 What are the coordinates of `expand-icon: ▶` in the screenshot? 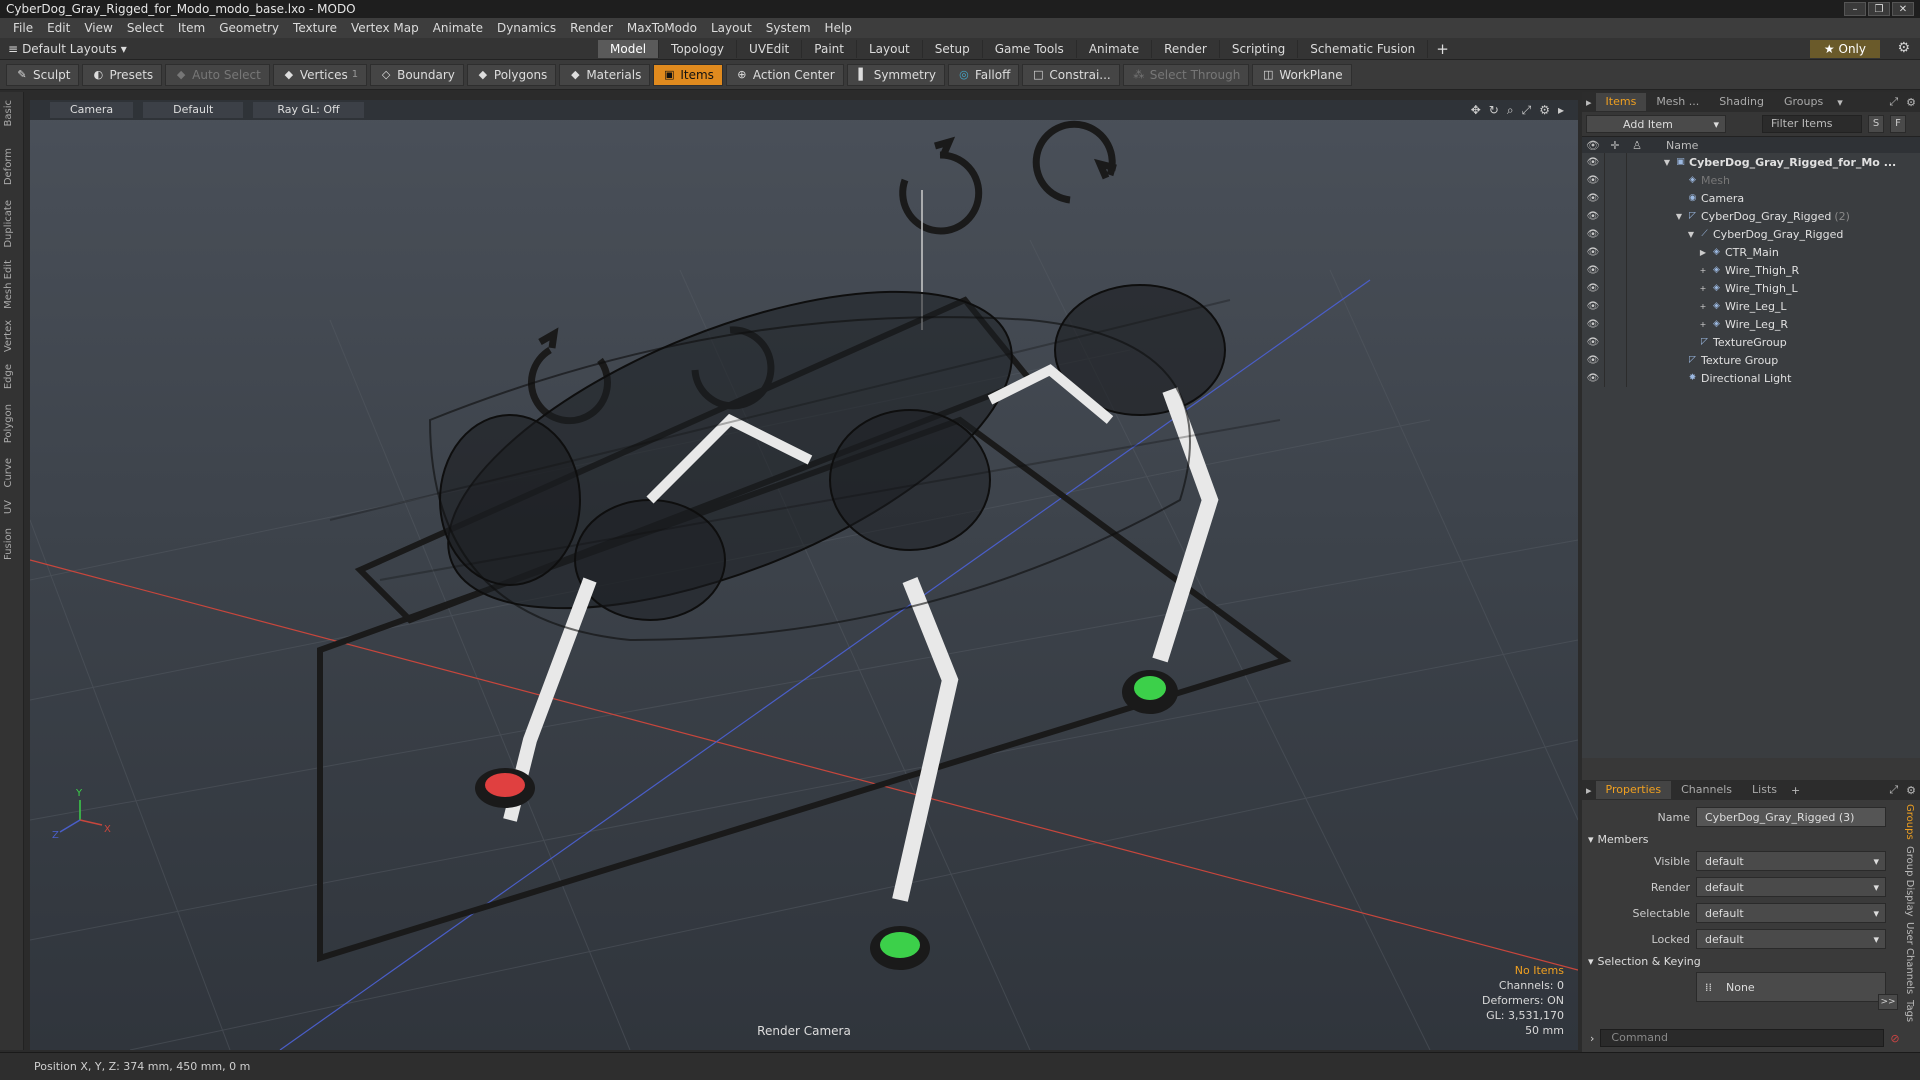 It's located at (1703, 252).